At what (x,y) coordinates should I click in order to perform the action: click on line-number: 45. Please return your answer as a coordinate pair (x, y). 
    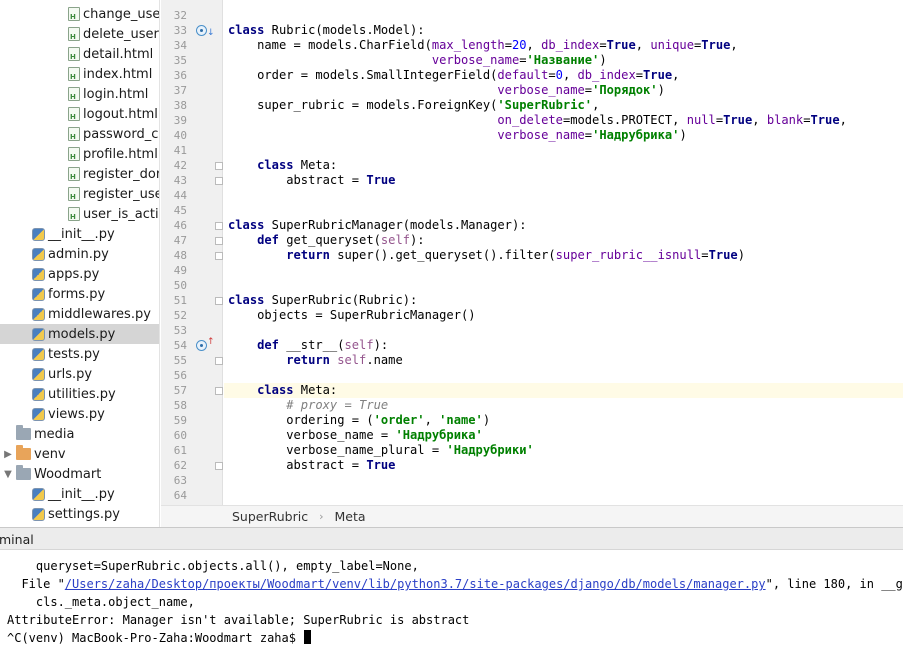
    Looking at the image, I should click on (174, 210).